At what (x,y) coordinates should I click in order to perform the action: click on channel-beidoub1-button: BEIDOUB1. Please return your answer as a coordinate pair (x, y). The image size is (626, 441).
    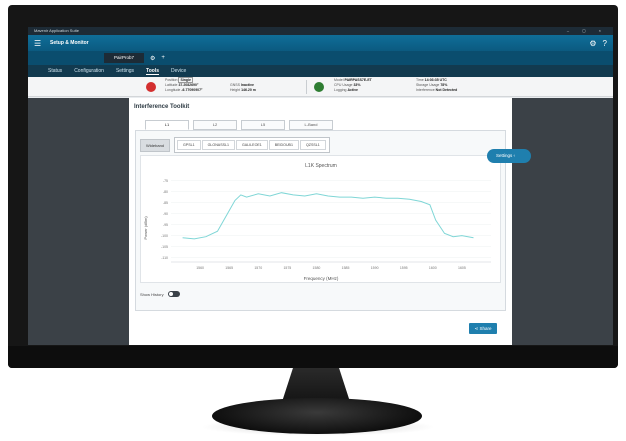
    Looking at the image, I should click on (283, 145).